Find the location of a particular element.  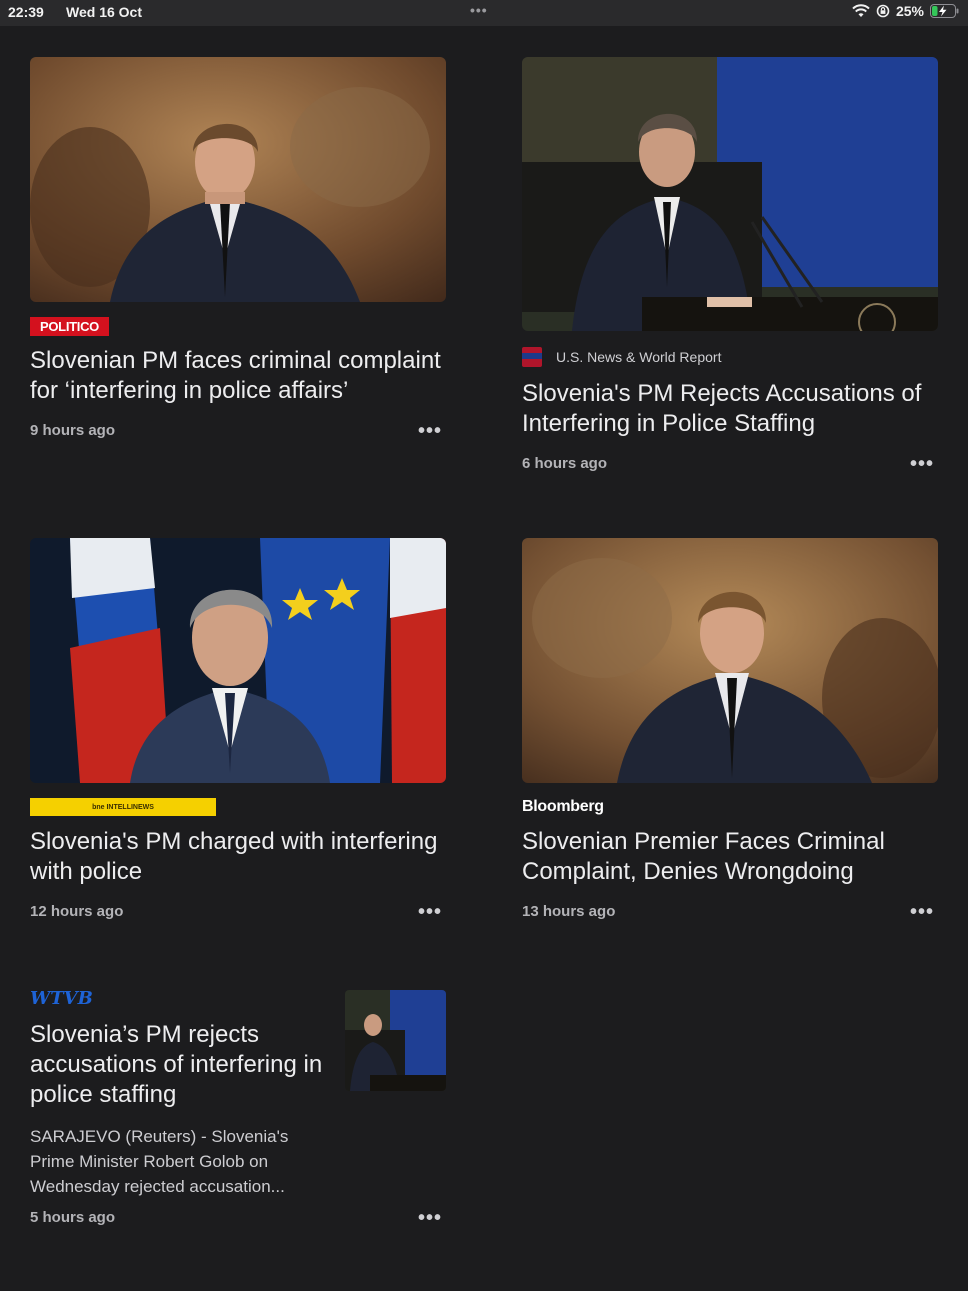

article-meta: 9 hours ago ••• is located at coordinates (238, 431).